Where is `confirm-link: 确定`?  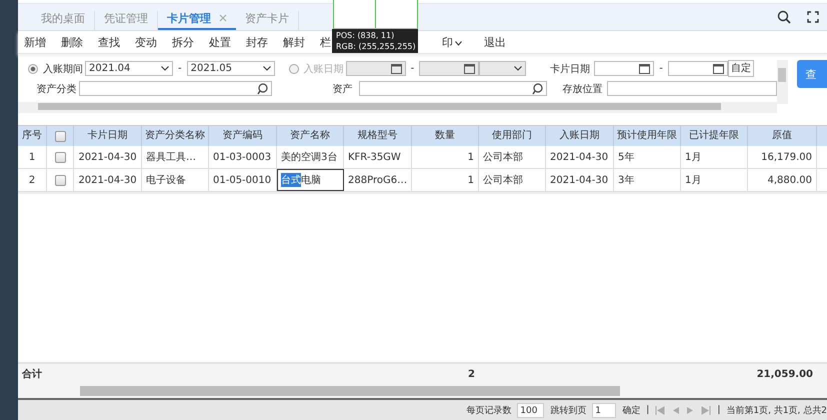 confirm-link: 确定 is located at coordinates (631, 410).